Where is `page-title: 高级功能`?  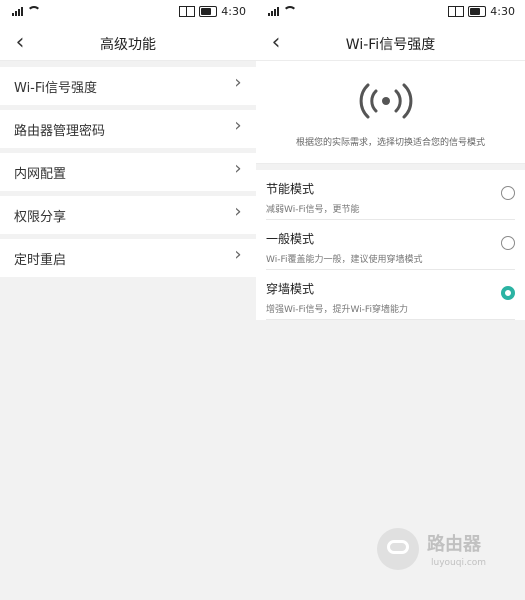 page-title: 高级功能 is located at coordinates (128, 45).